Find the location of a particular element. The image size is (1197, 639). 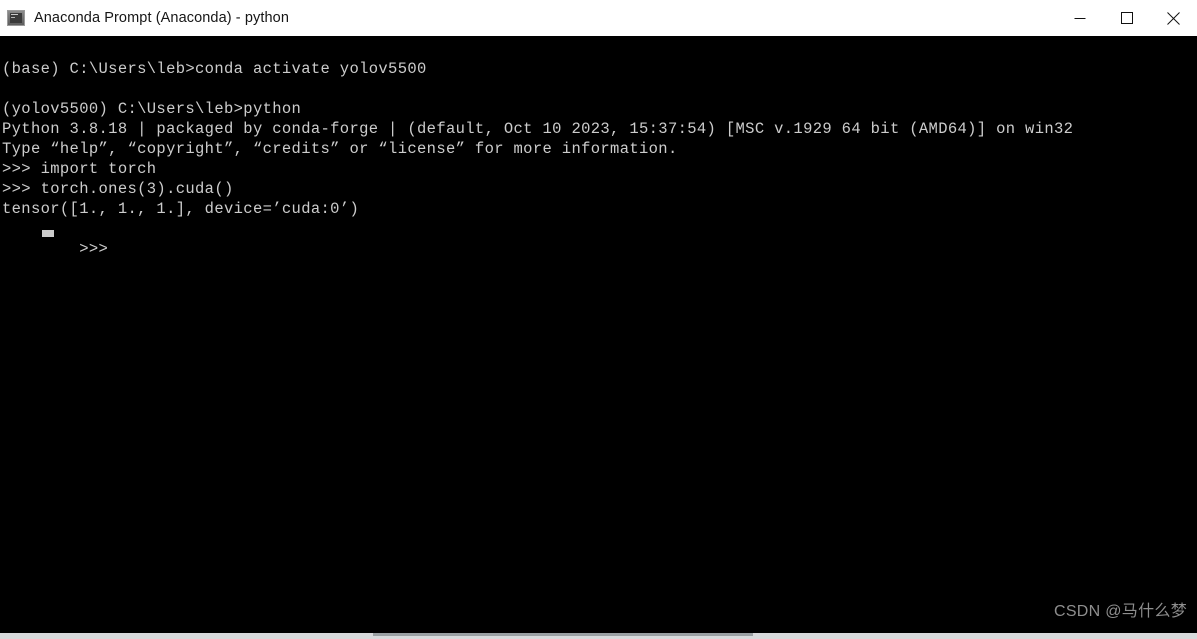

terminal-prompt-line: >>> is located at coordinates (599, 238).